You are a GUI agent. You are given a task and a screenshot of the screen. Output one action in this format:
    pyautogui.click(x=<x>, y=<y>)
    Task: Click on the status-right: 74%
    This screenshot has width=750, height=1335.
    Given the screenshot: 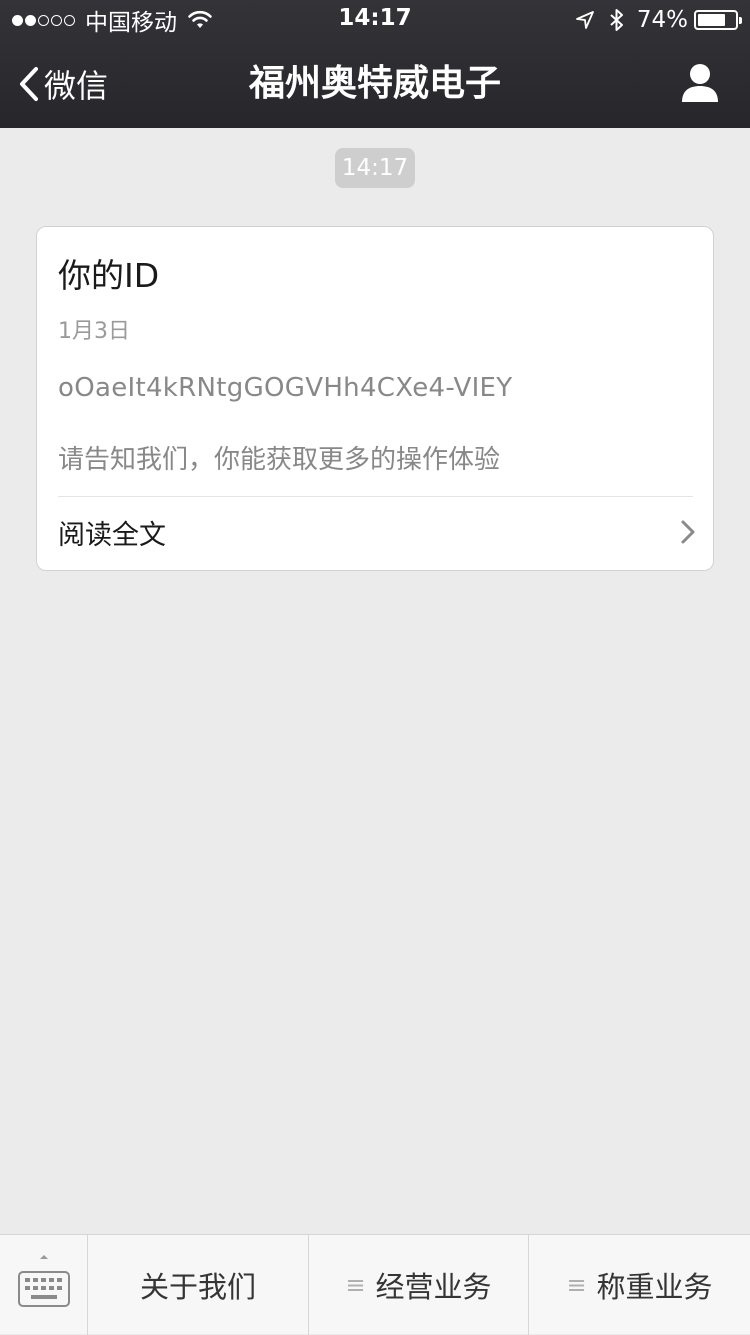 What is the action you would take?
    pyautogui.click(x=658, y=20)
    